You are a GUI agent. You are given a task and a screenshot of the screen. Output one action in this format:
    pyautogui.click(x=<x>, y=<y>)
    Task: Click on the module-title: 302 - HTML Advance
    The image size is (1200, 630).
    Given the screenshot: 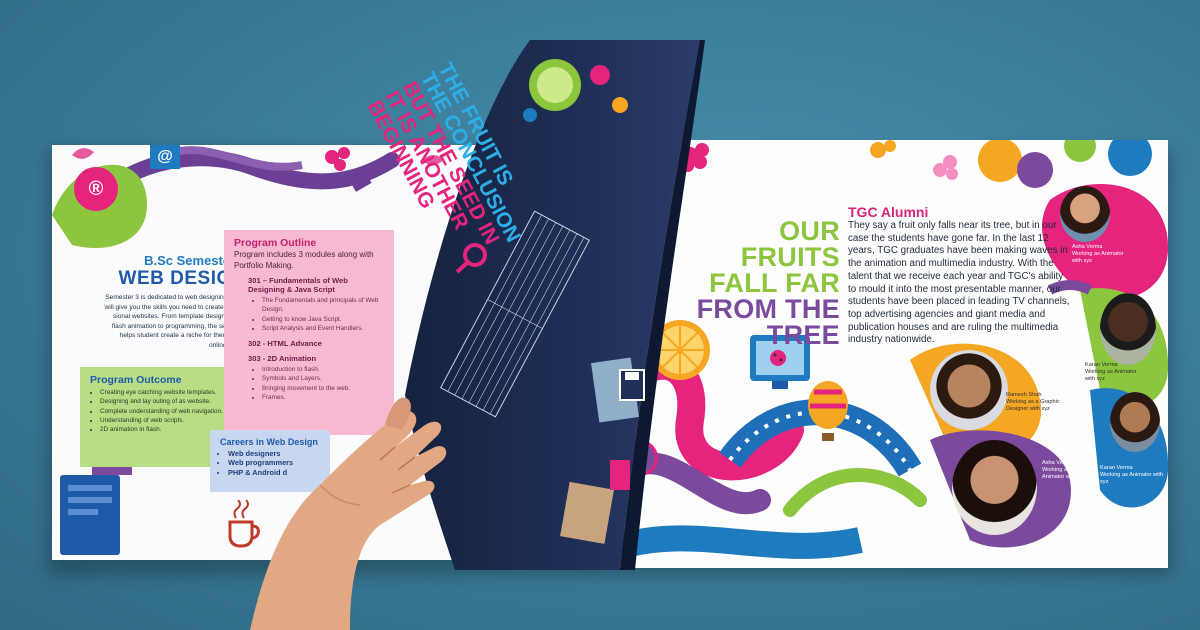 What is the action you would take?
    pyautogui.click(x=285, y=344)
    